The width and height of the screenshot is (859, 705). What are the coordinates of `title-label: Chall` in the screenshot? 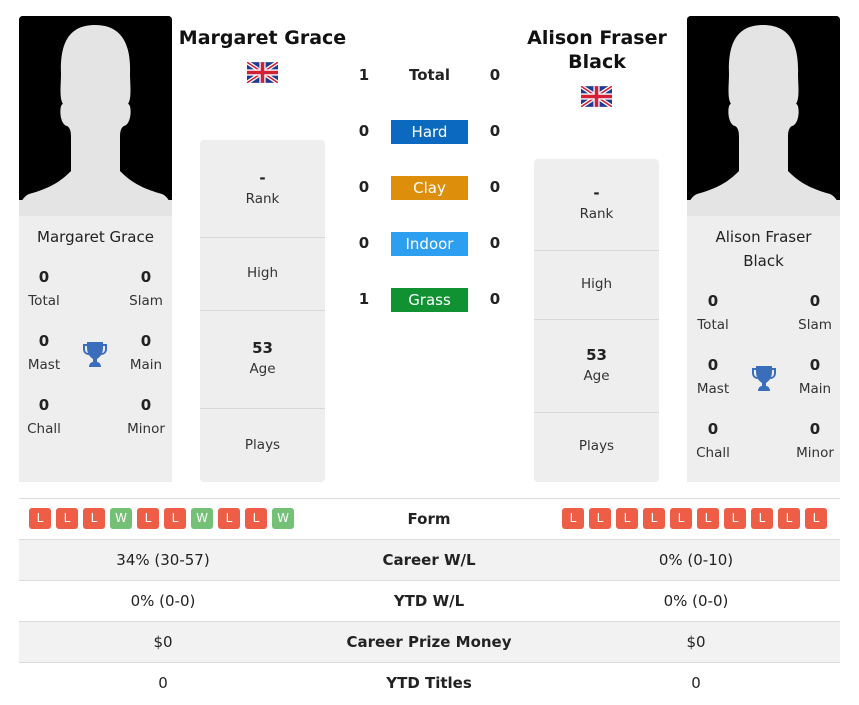 It's located at (713, 453).